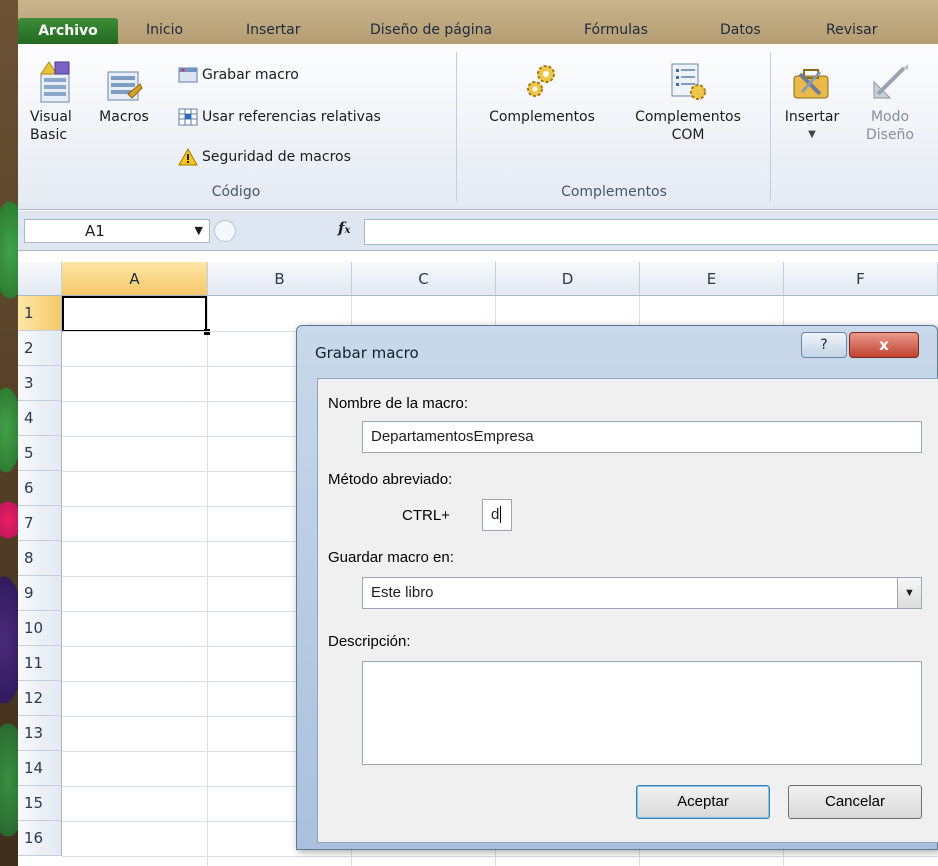 The width and height of the screenshot is (938, 866). I want to click on row-header: 8, so click(40, 558).